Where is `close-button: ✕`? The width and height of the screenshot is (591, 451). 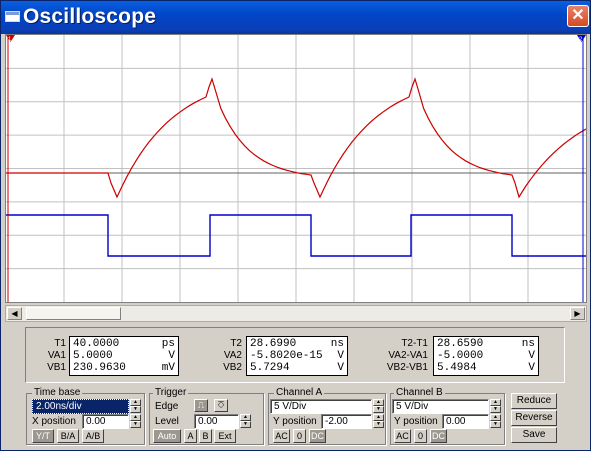 close-button: ✕ is located at coordinates (578, 16).